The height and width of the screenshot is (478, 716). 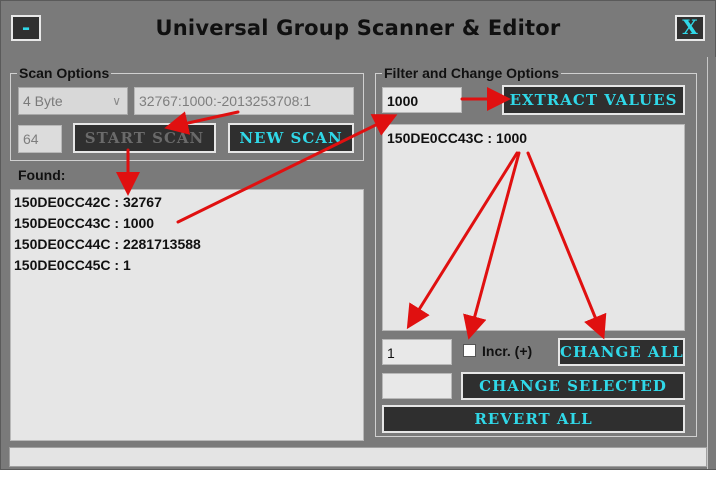 What do you see at coordinates (711, 263) in the screenshot?
I see `window-edge-strip` at bounding box center [711, 263].